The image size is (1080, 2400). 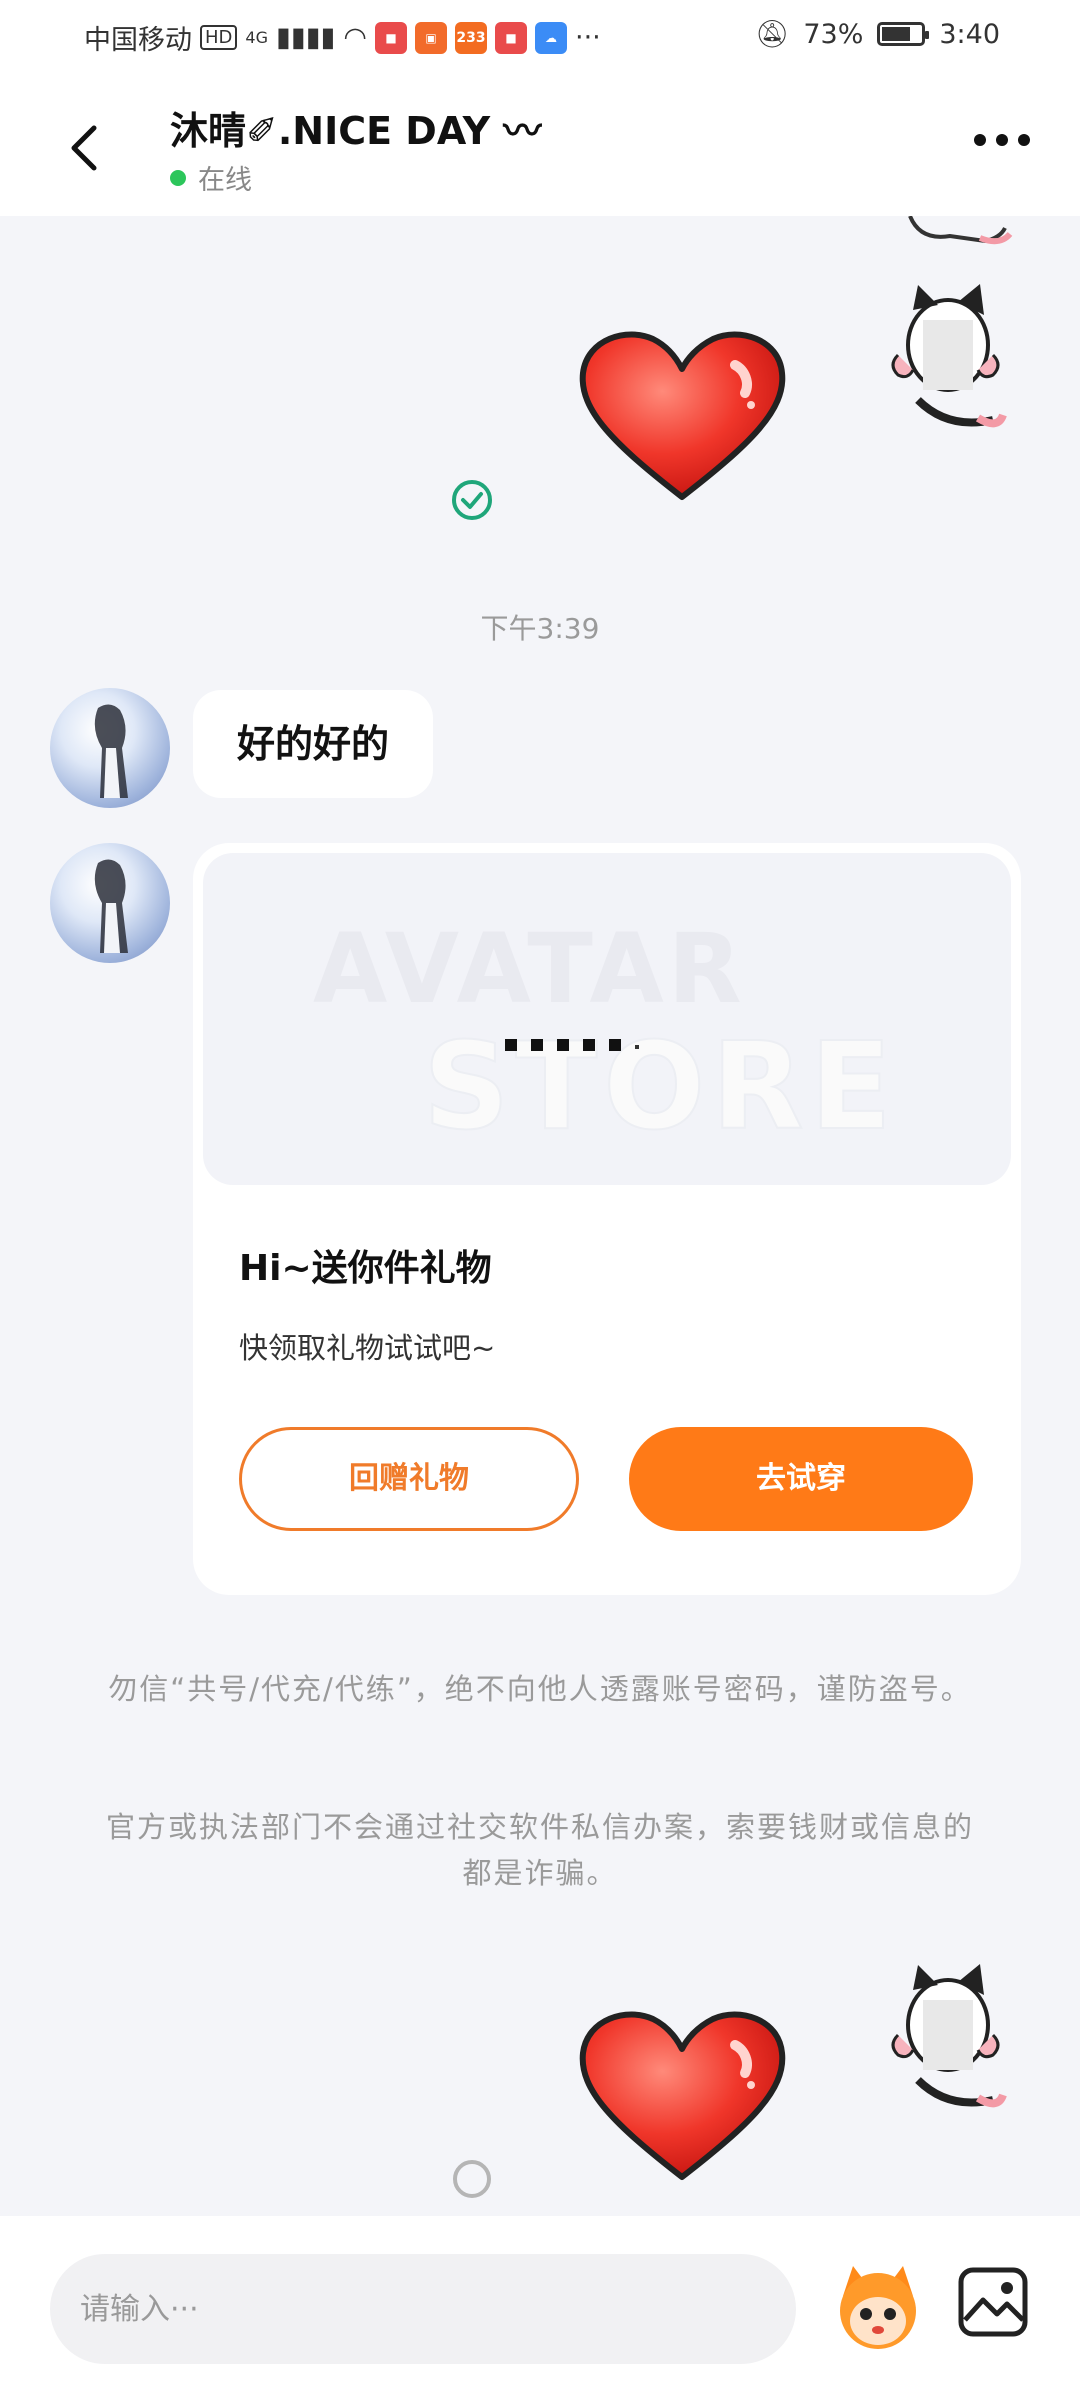 I want to click on status-left: 中国移动 HD 4G ▮▮▮▮ ◠ ■ ▣ 233 ■ ☁ ···, so click(x=342, y=37).